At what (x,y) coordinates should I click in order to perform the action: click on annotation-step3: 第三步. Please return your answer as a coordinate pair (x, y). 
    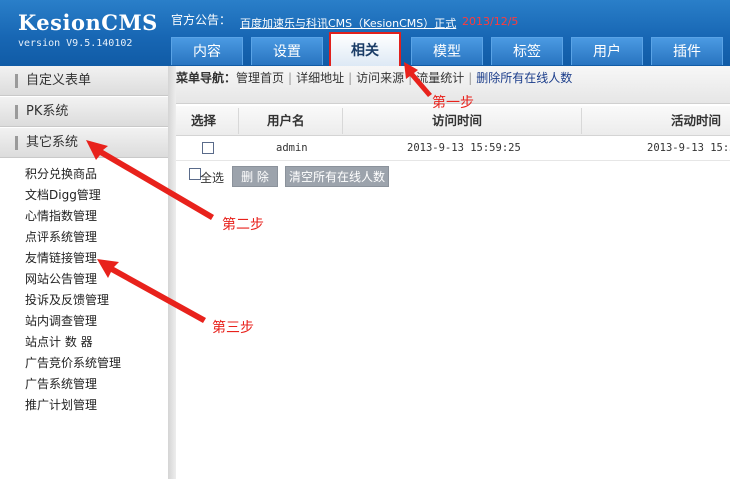
    Looking at the image, I should click on (233, 328).